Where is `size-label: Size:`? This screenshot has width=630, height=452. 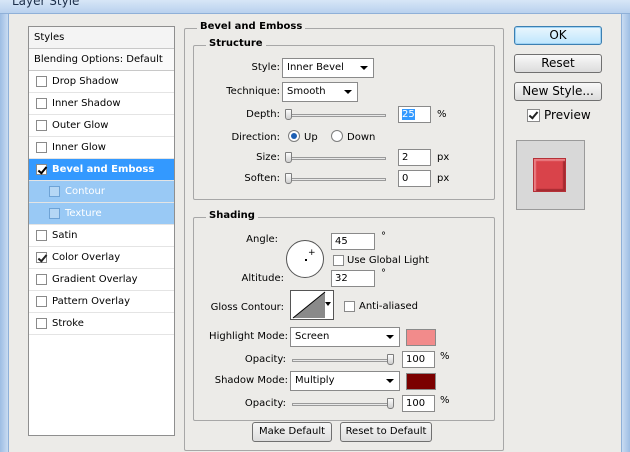 size-label: Size: is located at coordinates (268, 157).